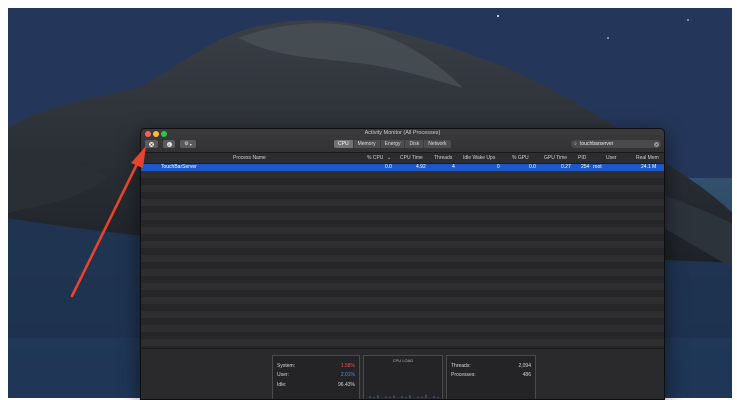  I want to click on real-mem-cell: 24.1 M, so click(649, 167).